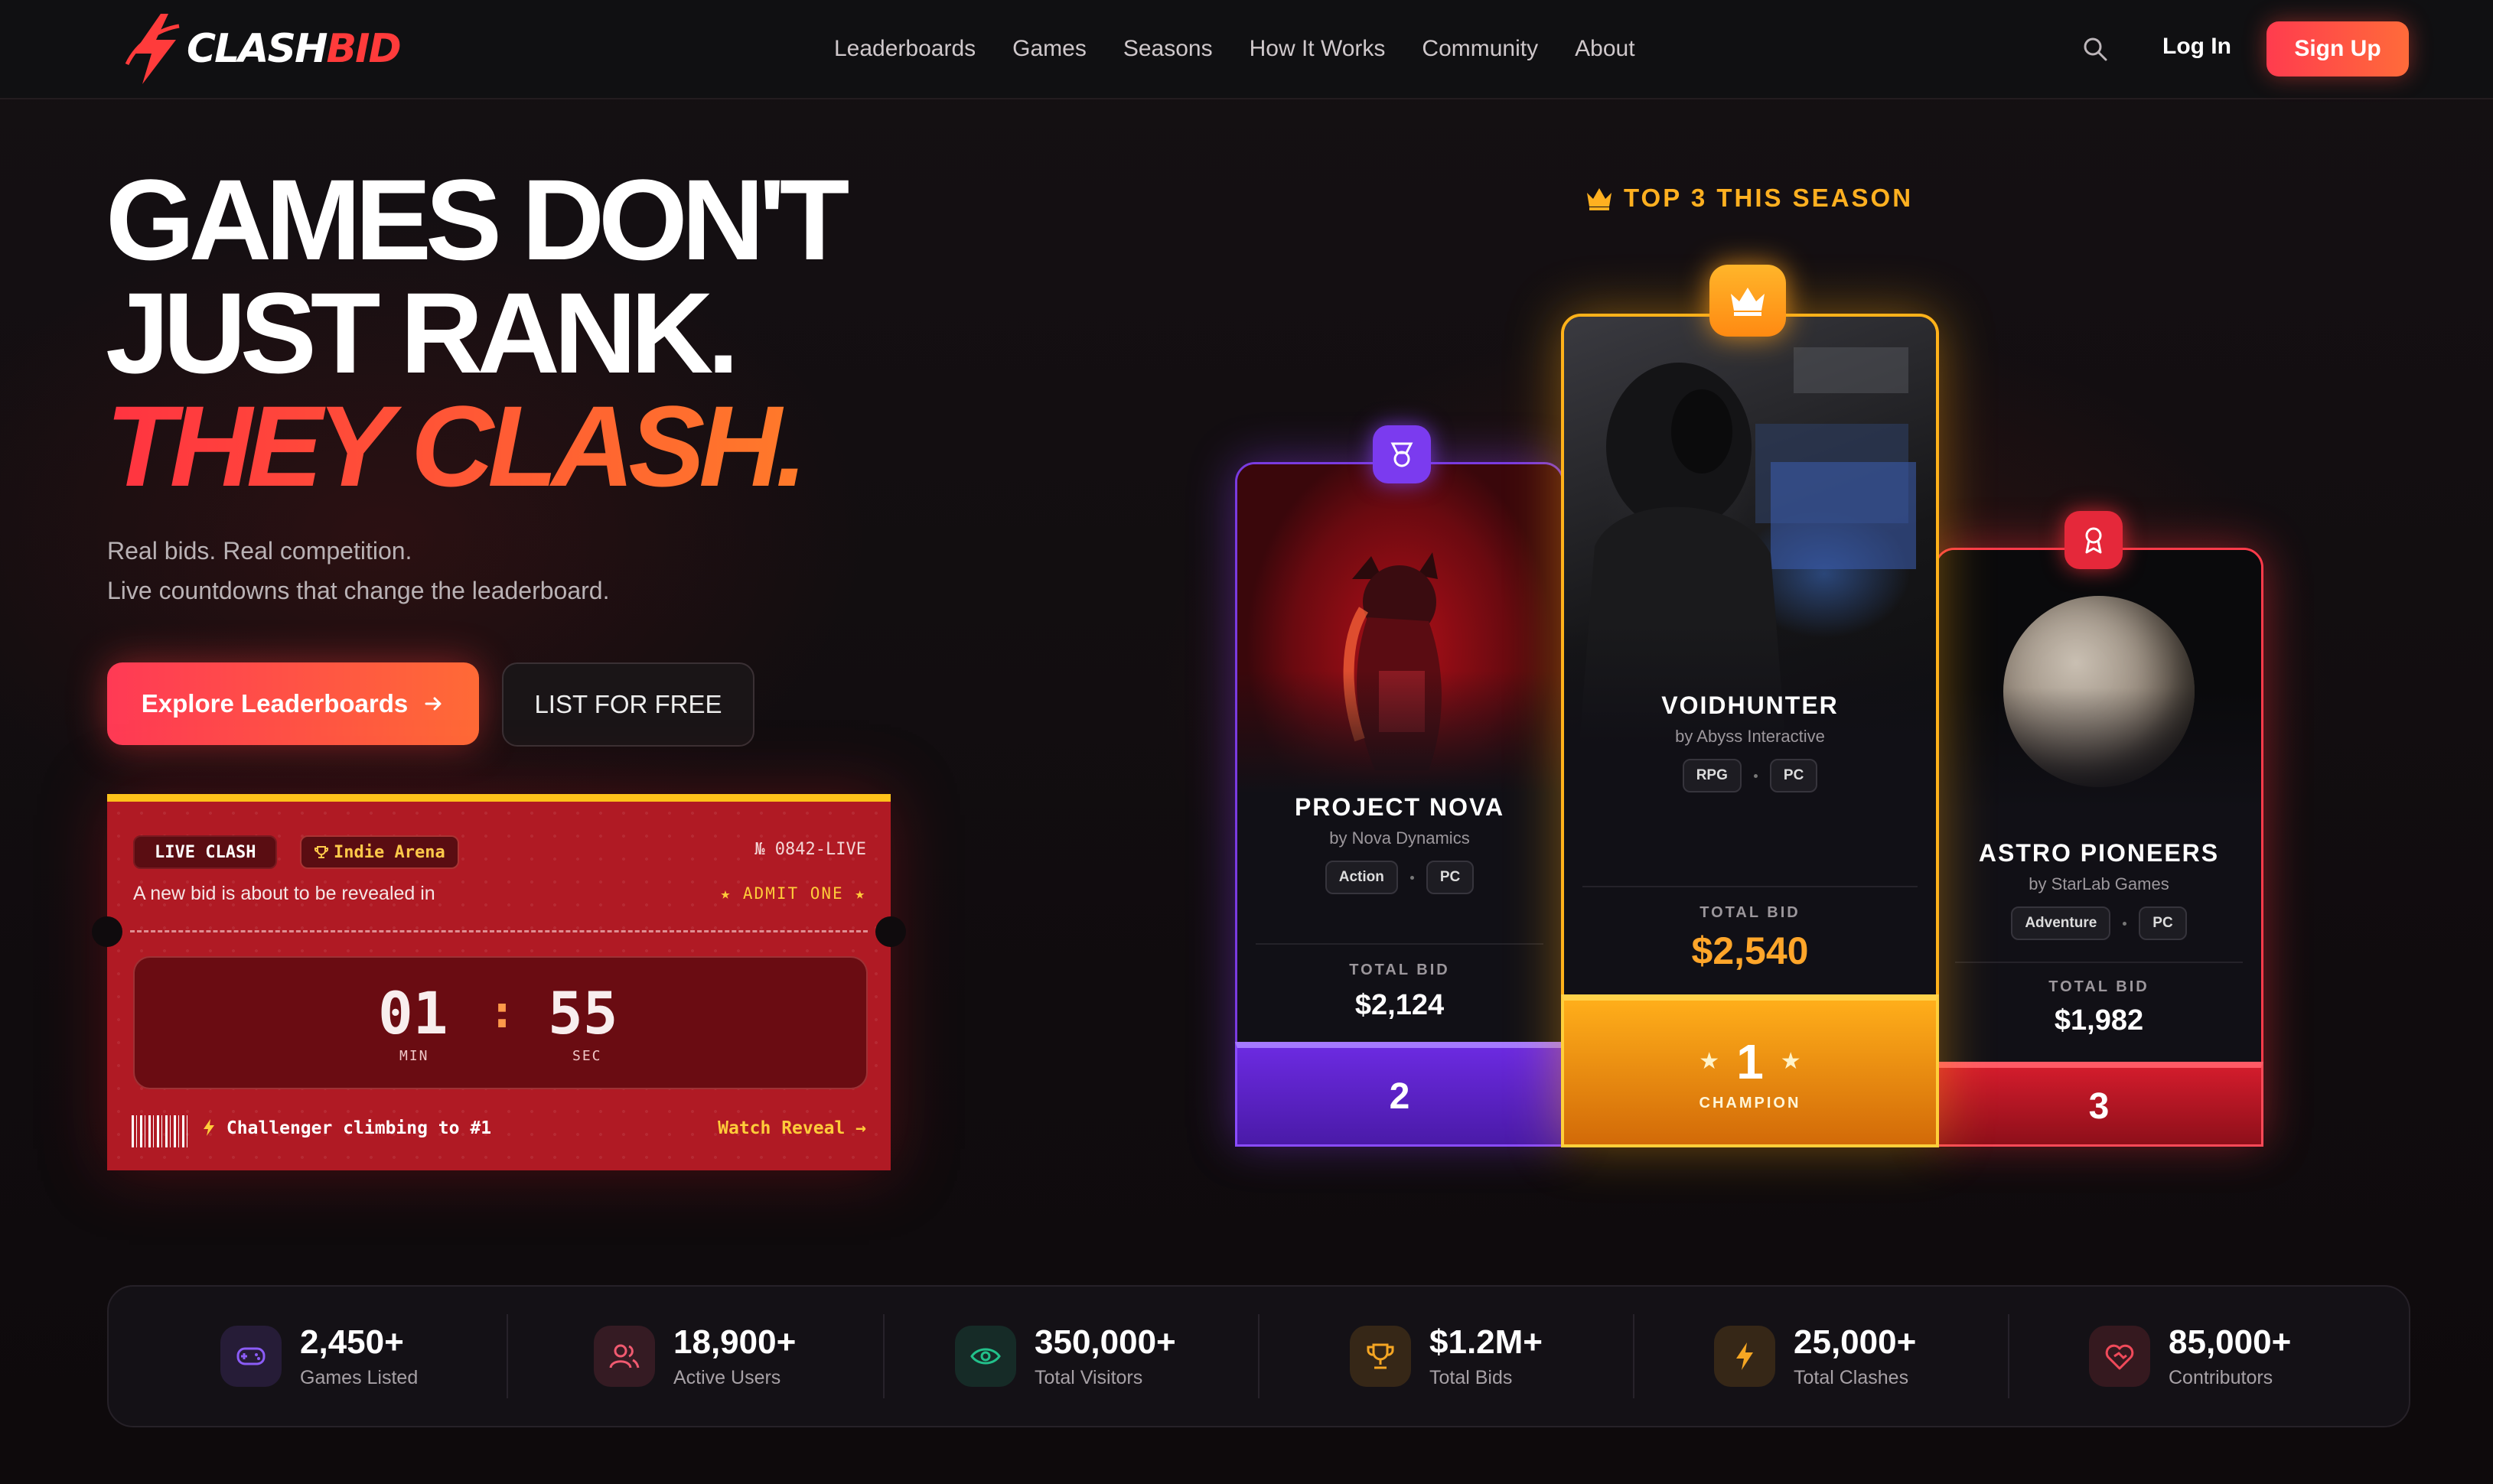 This screenshot has width=2493, height=1484. What do you see at coordinates (359, 1128) in the screenshot?
I see `challenger-status-text: Challenger climbing to #1` at bounding box center [359, 1128].